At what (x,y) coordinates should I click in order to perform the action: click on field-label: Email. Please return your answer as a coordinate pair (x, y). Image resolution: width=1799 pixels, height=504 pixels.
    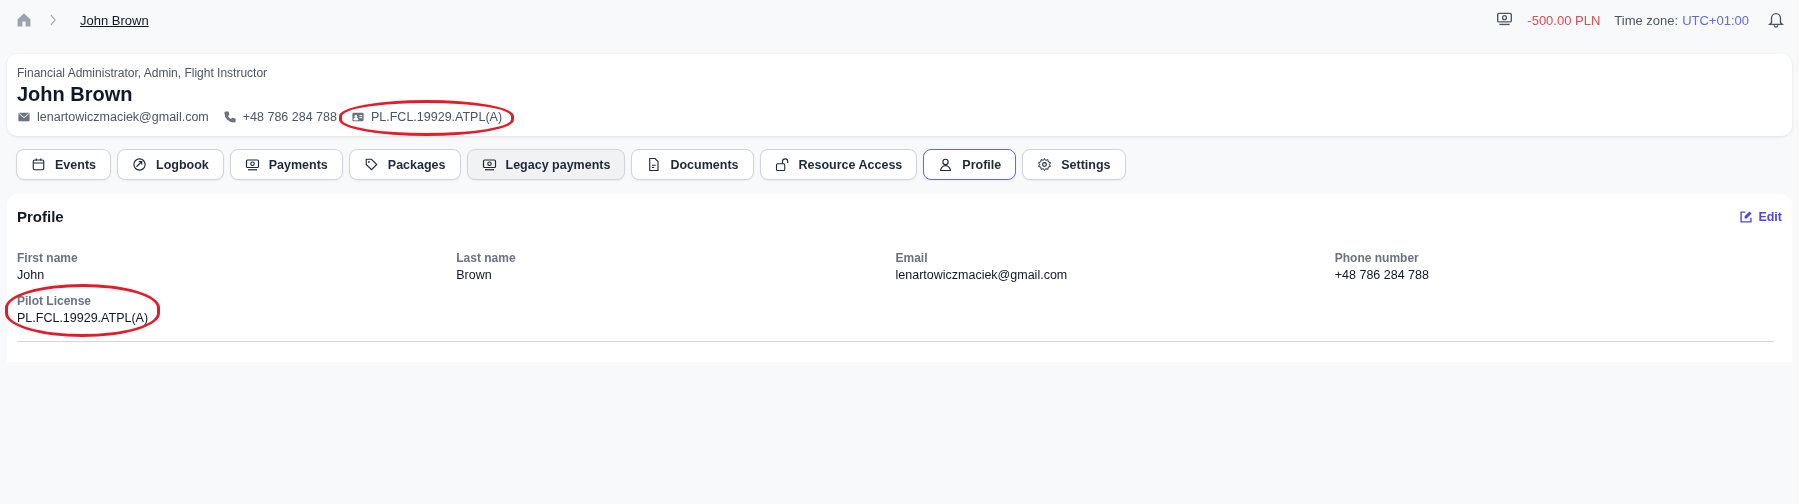
    Looking at the image, I should click on (912, 258).